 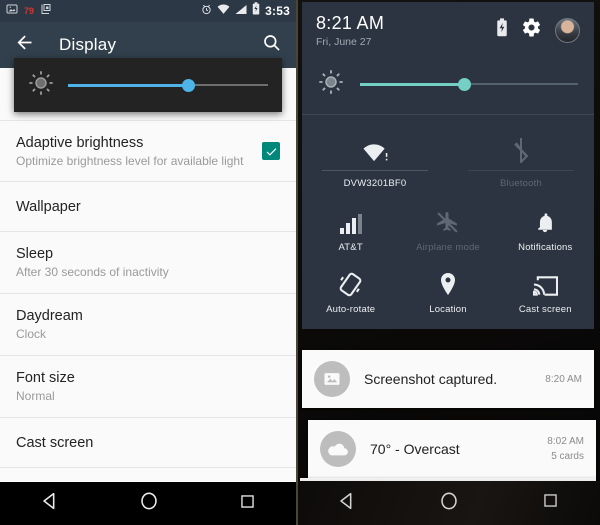 I want to click on notification-card: Screenshot captured. 8:20 AM, so click(x=448, y=379).